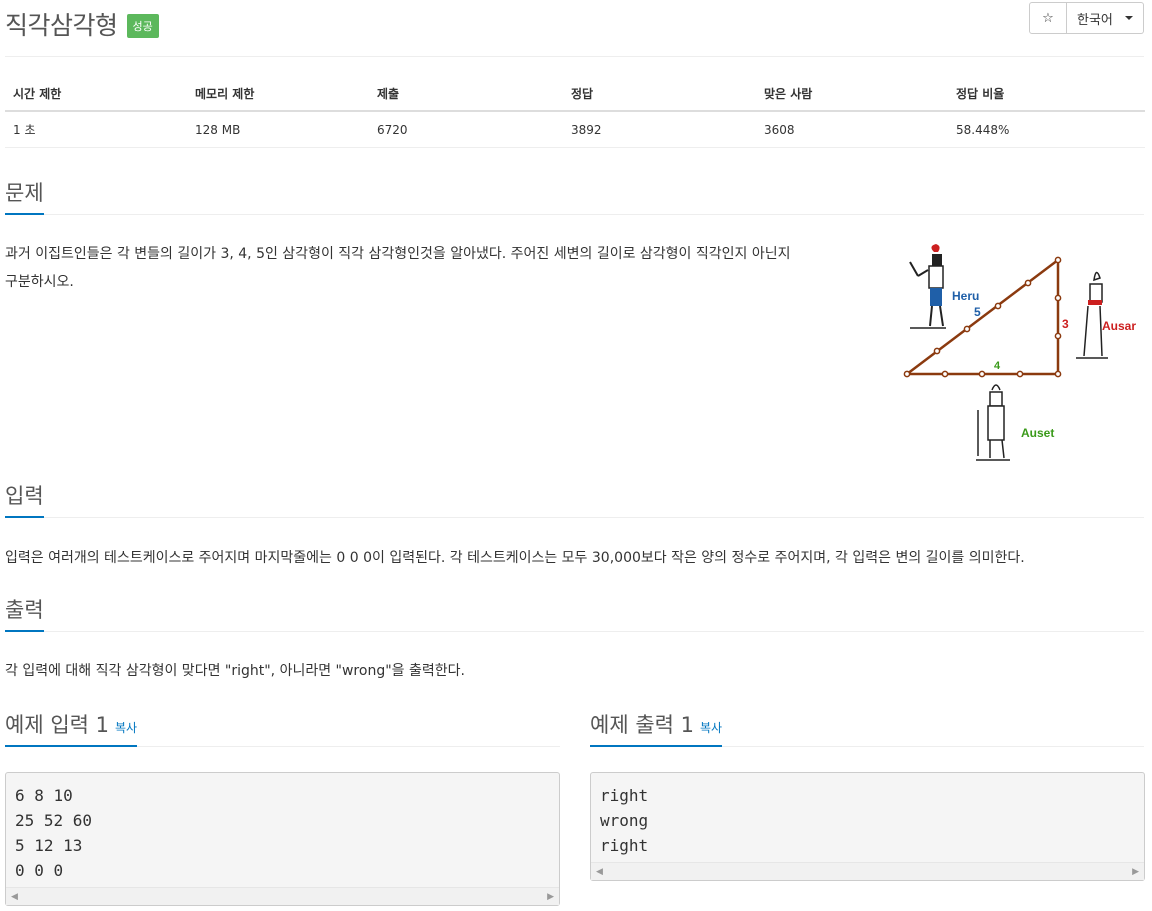 Image resolution: width=1152 pixels, height=911 pixels. Describe the element at coordinates (574, 197) in the screenshot. I see `problem-section-header: 문제` at that location.